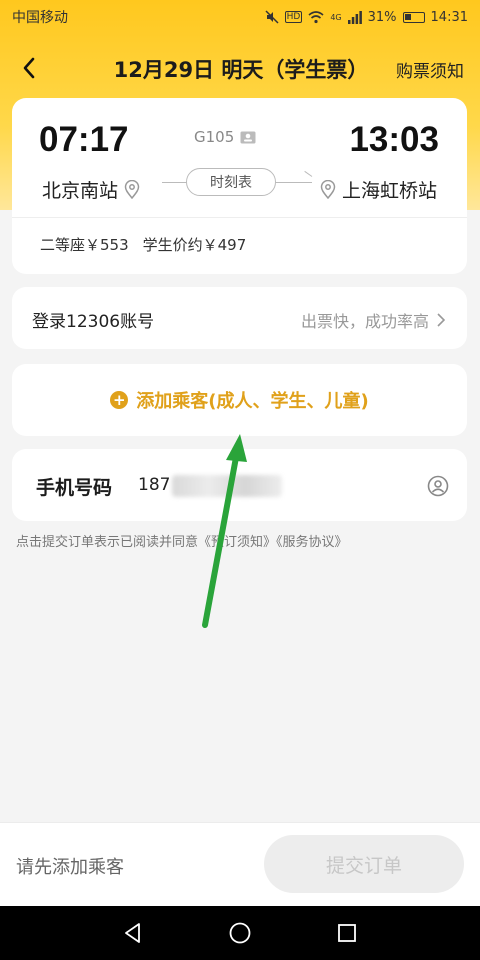 The image size is (480, 960). I want to click on system-navigation-bar, so click(240, 933).